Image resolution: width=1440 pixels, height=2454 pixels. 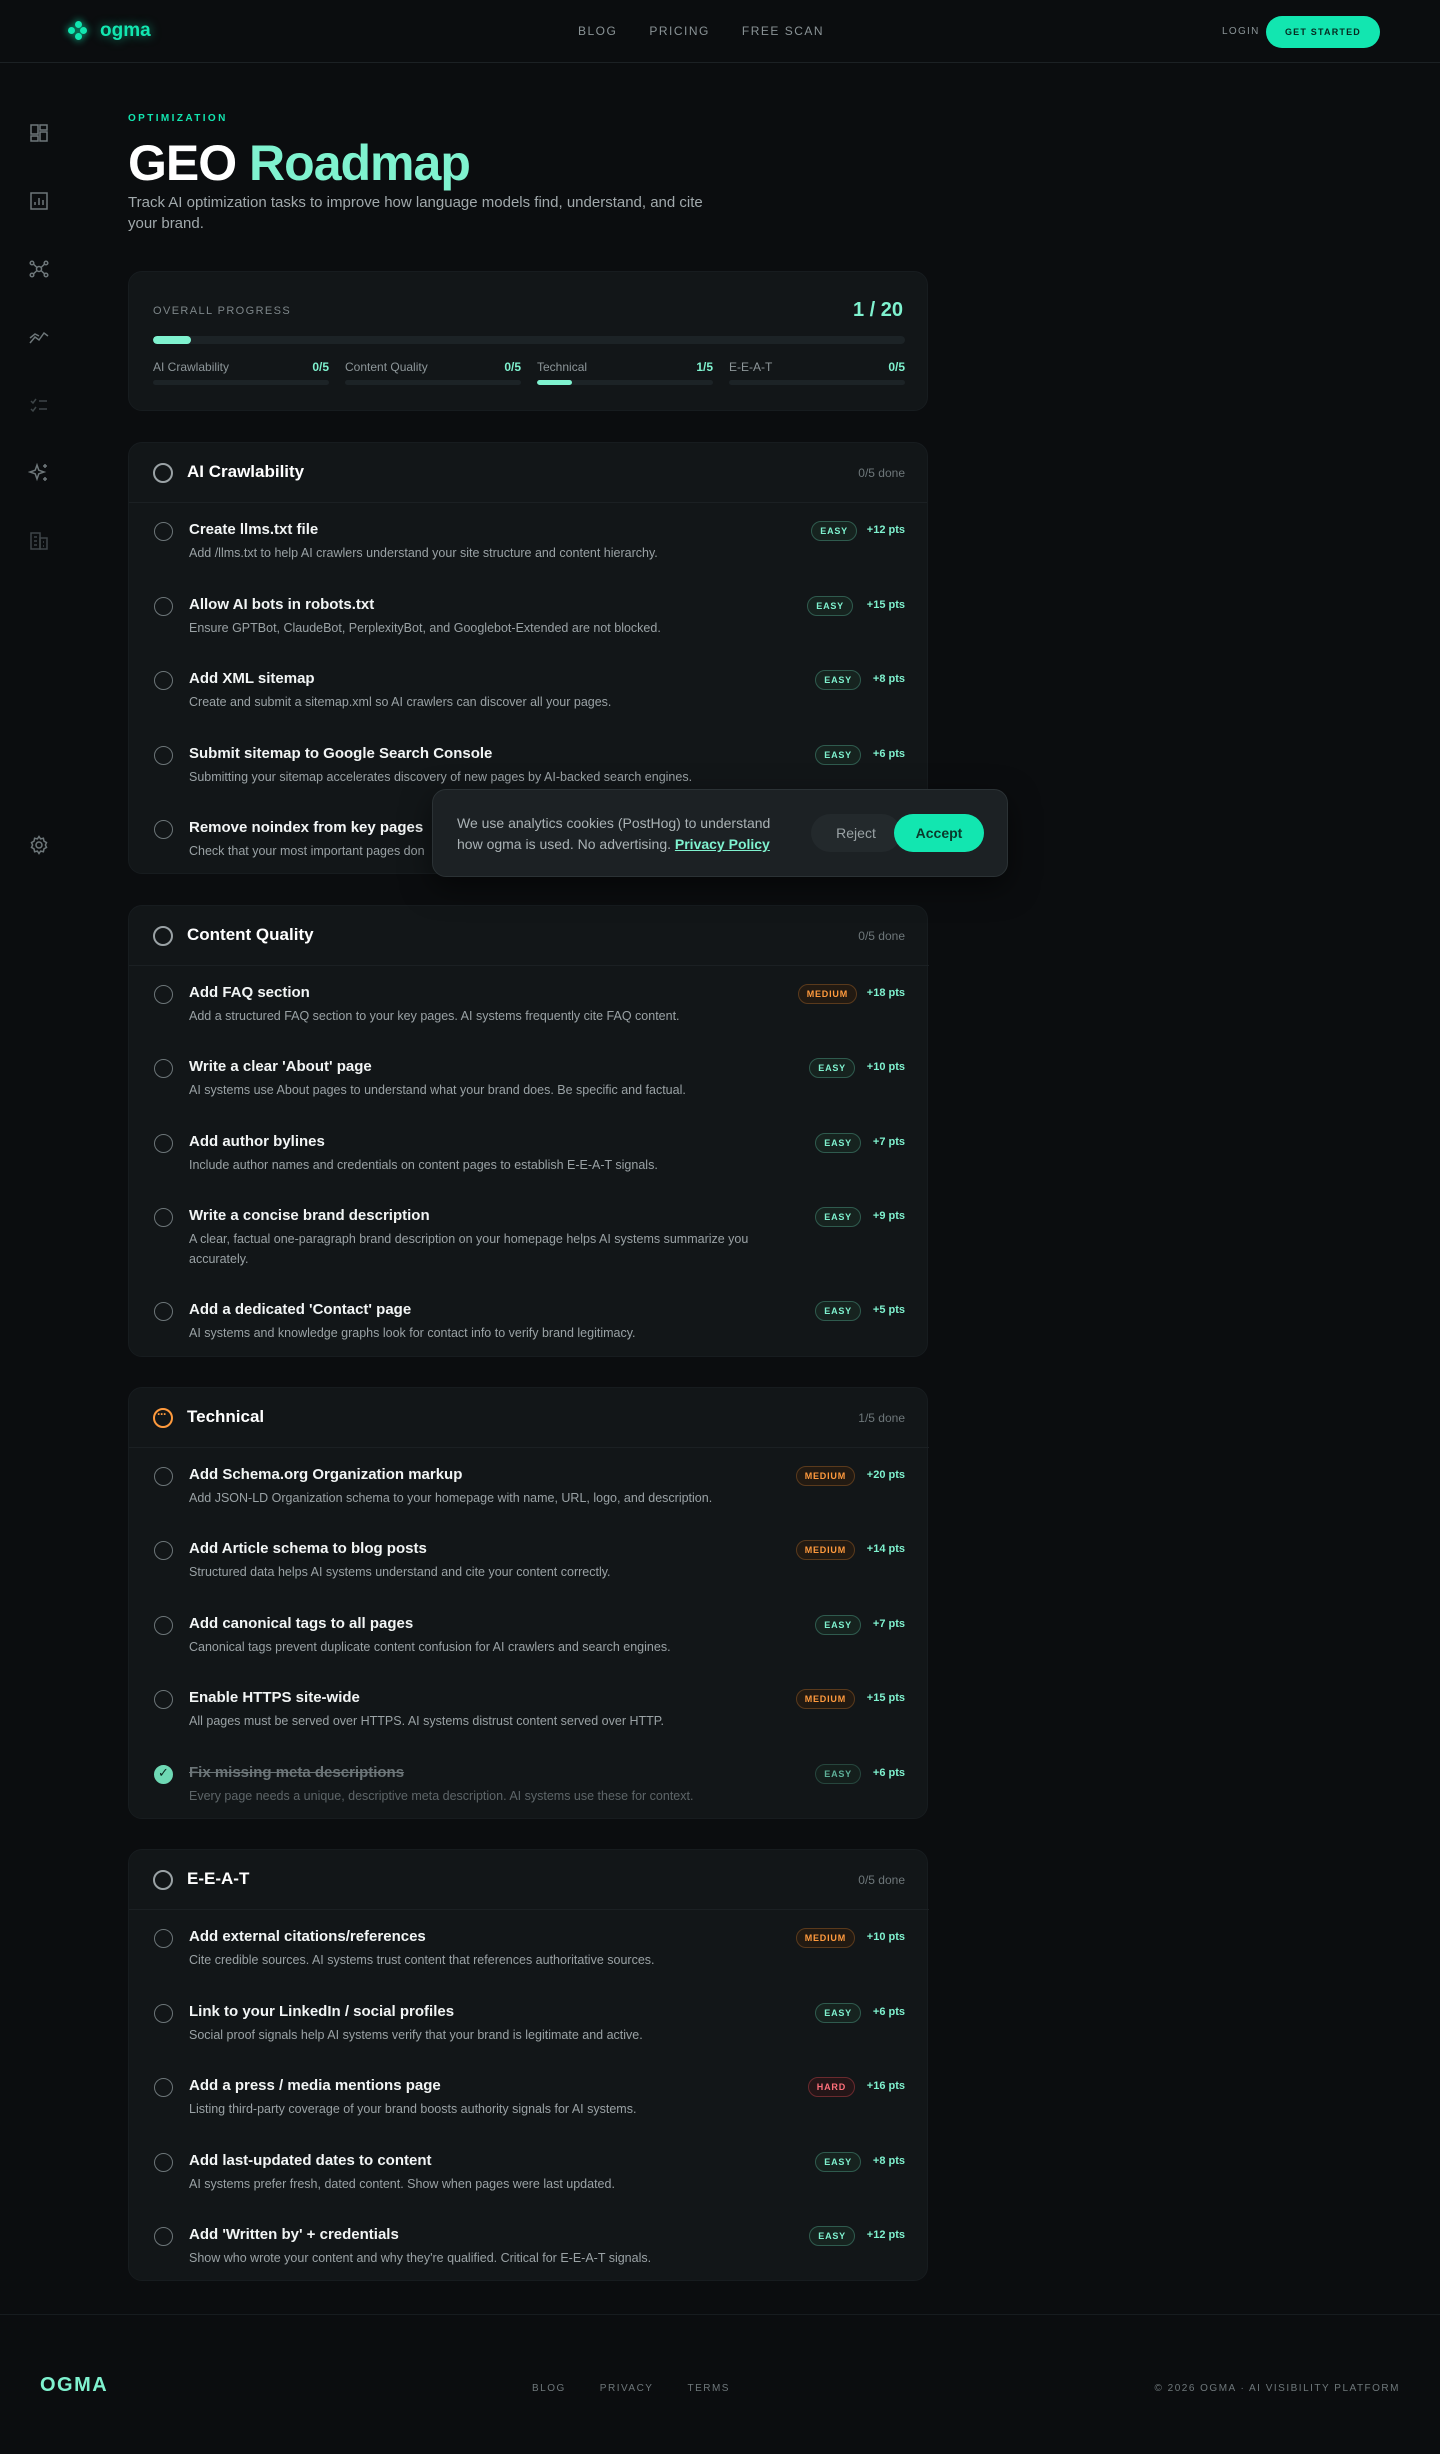 What do you see at coordinates (78, 31) in the screenshot?
I see `logo-icon` at bounding box center [78, 31].